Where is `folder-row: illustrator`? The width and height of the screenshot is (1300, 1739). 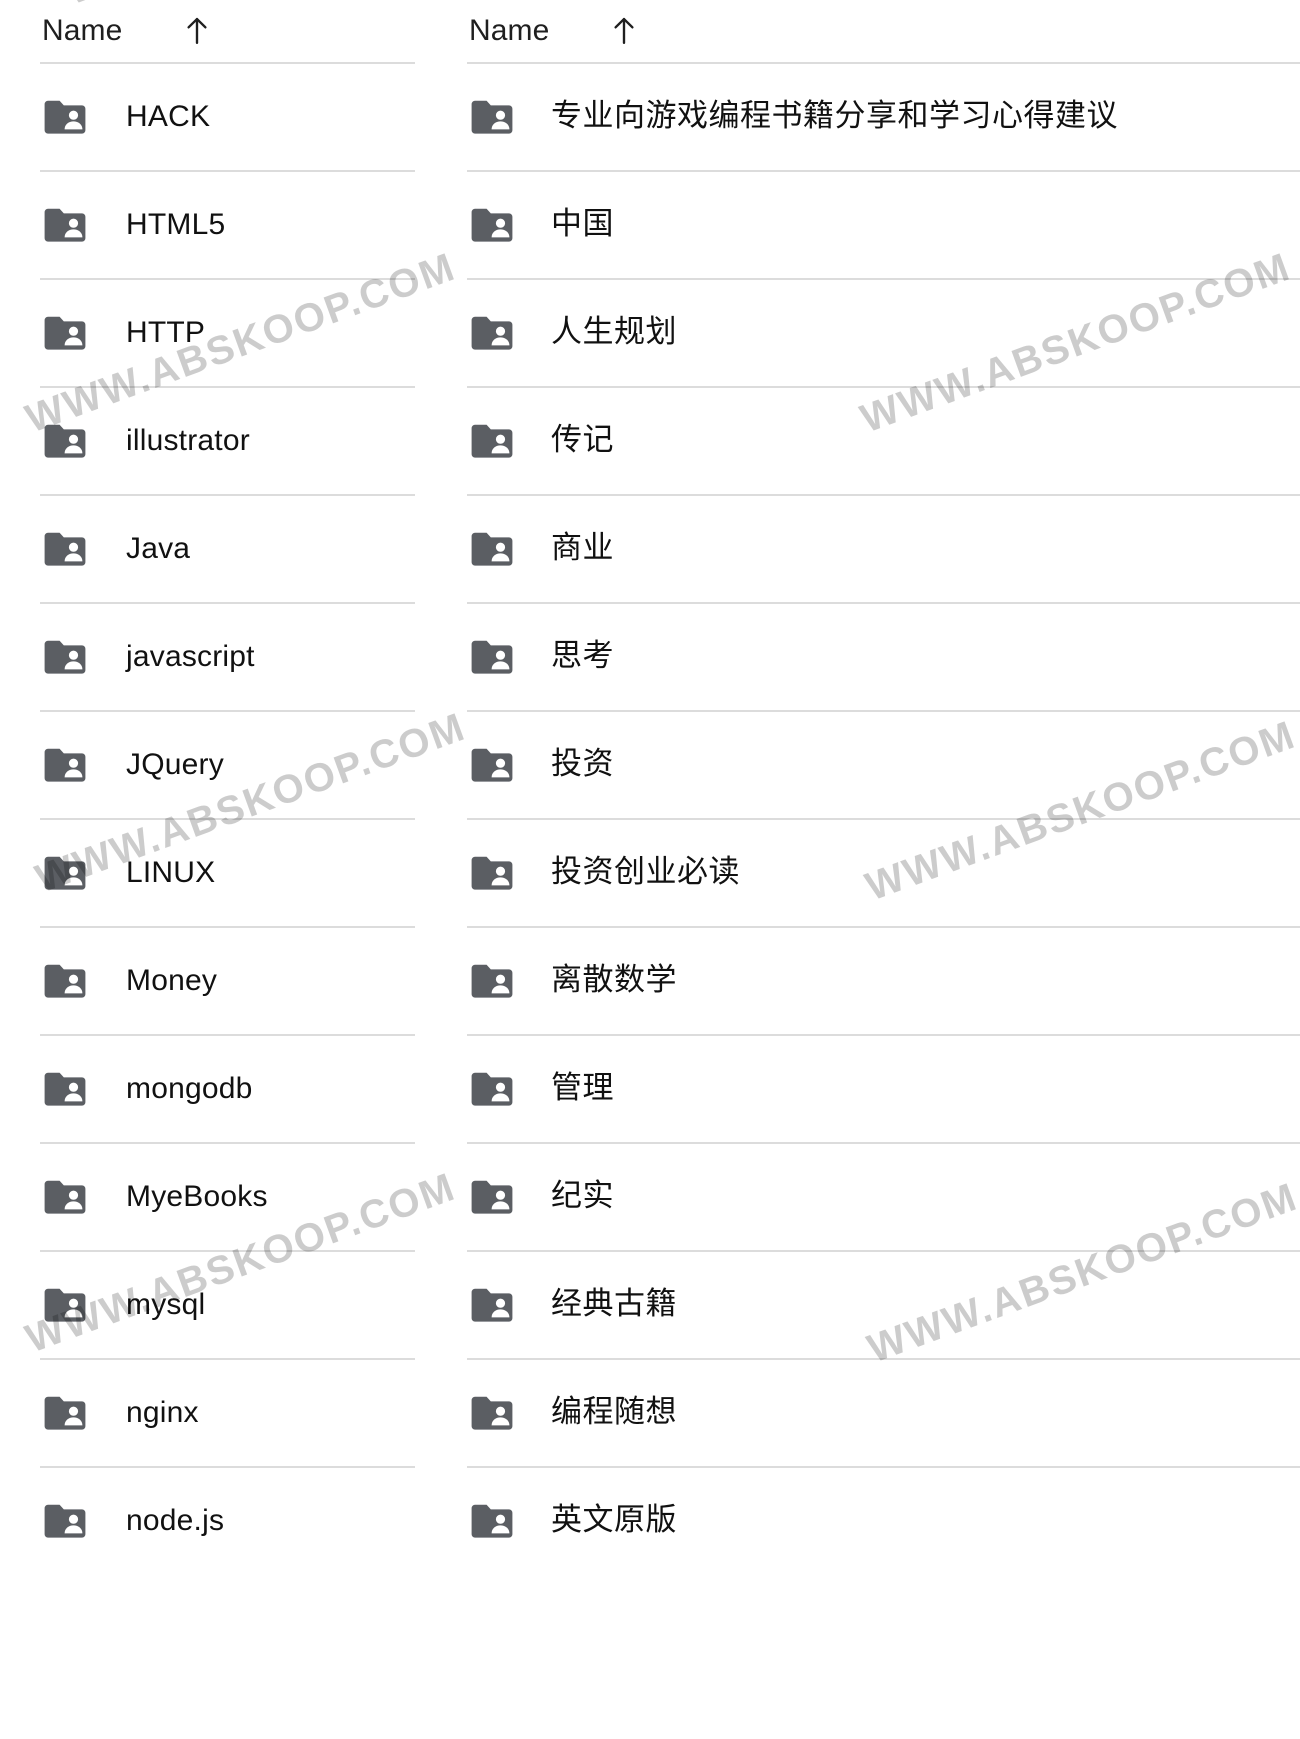 folder-row: illustrator is located at coordinates (227, 440).